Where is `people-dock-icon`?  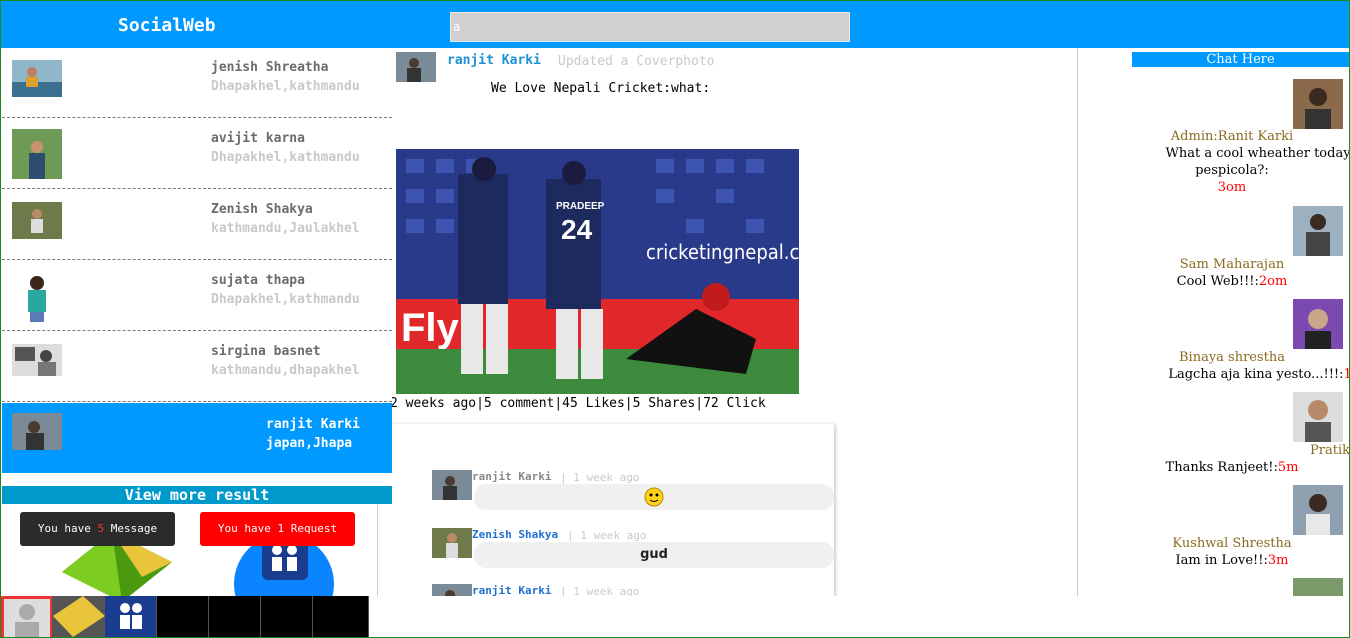
people-dock-icon is located at coordinates (131, 616).